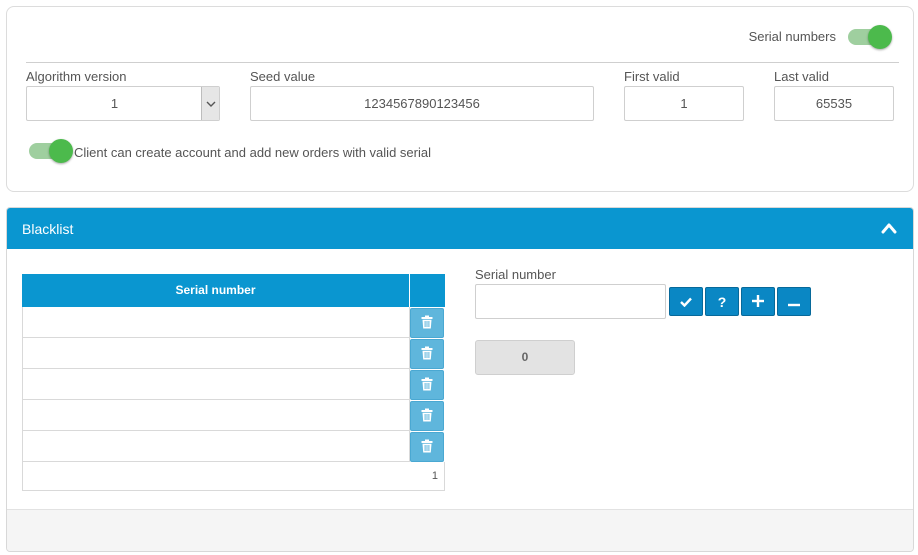 The height and width of the screenshot is (555, 918). I want to click on serial-number-input, so click(570, 301).